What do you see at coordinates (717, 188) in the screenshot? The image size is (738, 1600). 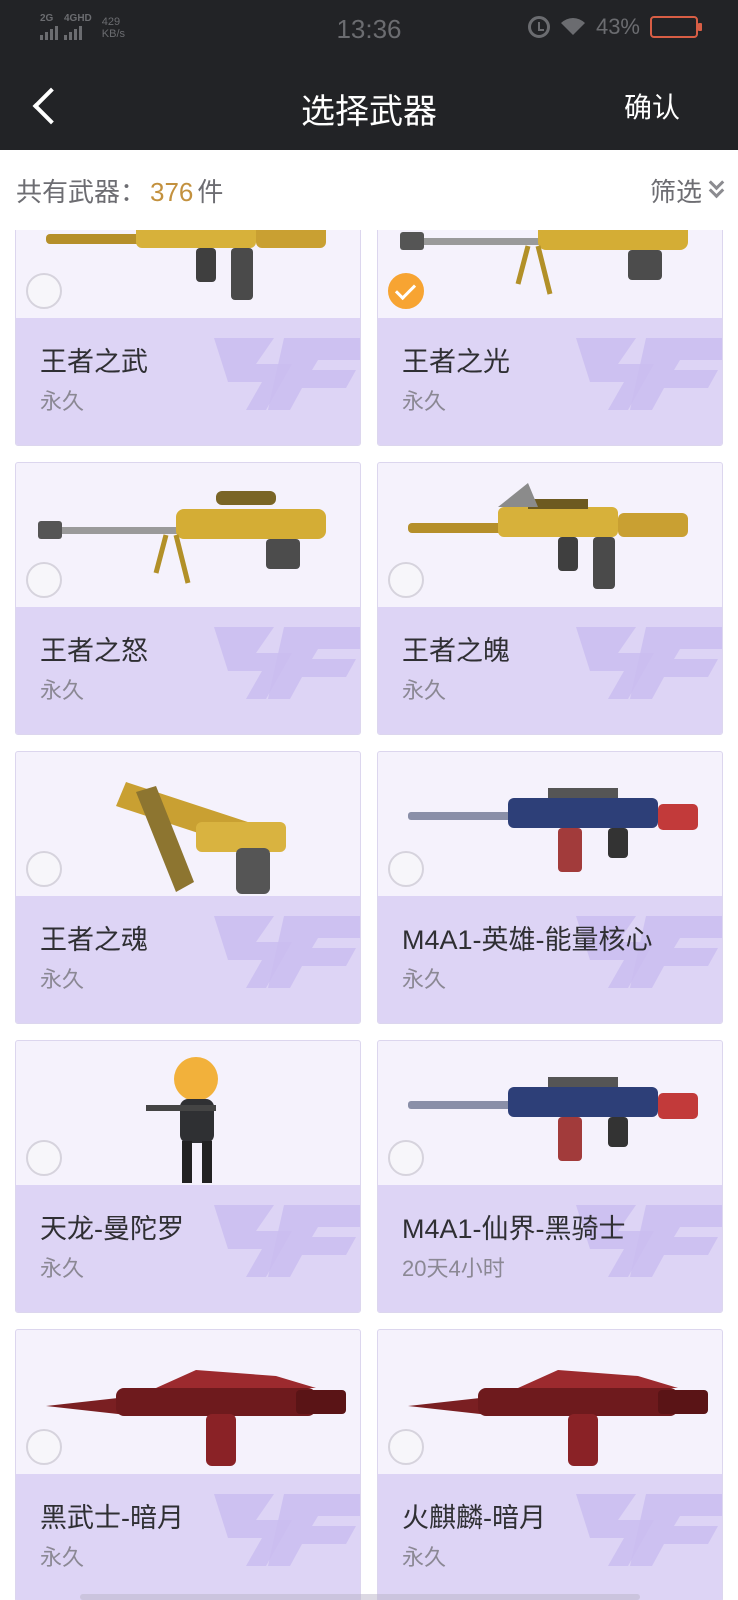 I see `double-chevron-down-icon` at bounding box center [717, 188].